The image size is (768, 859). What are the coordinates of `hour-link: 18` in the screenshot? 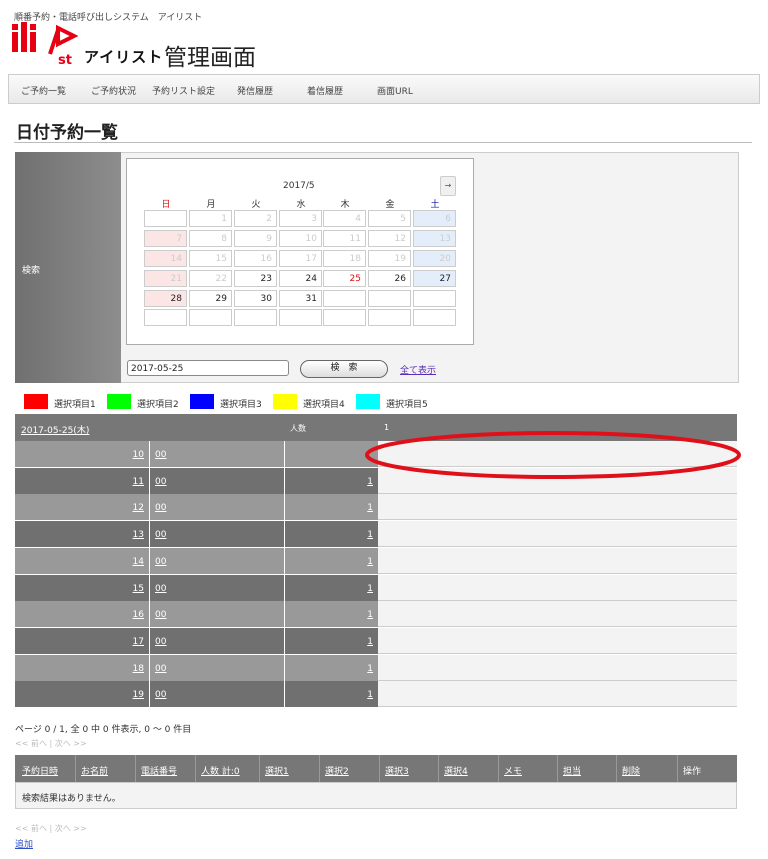 It's located at (138, 669).